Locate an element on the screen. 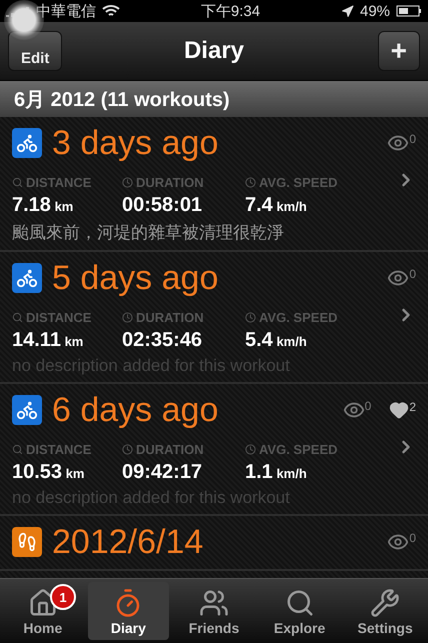 The width and height of the screenshot is (428, 643). carrier-name: 中華電信 is located at coordinates (66, 11).